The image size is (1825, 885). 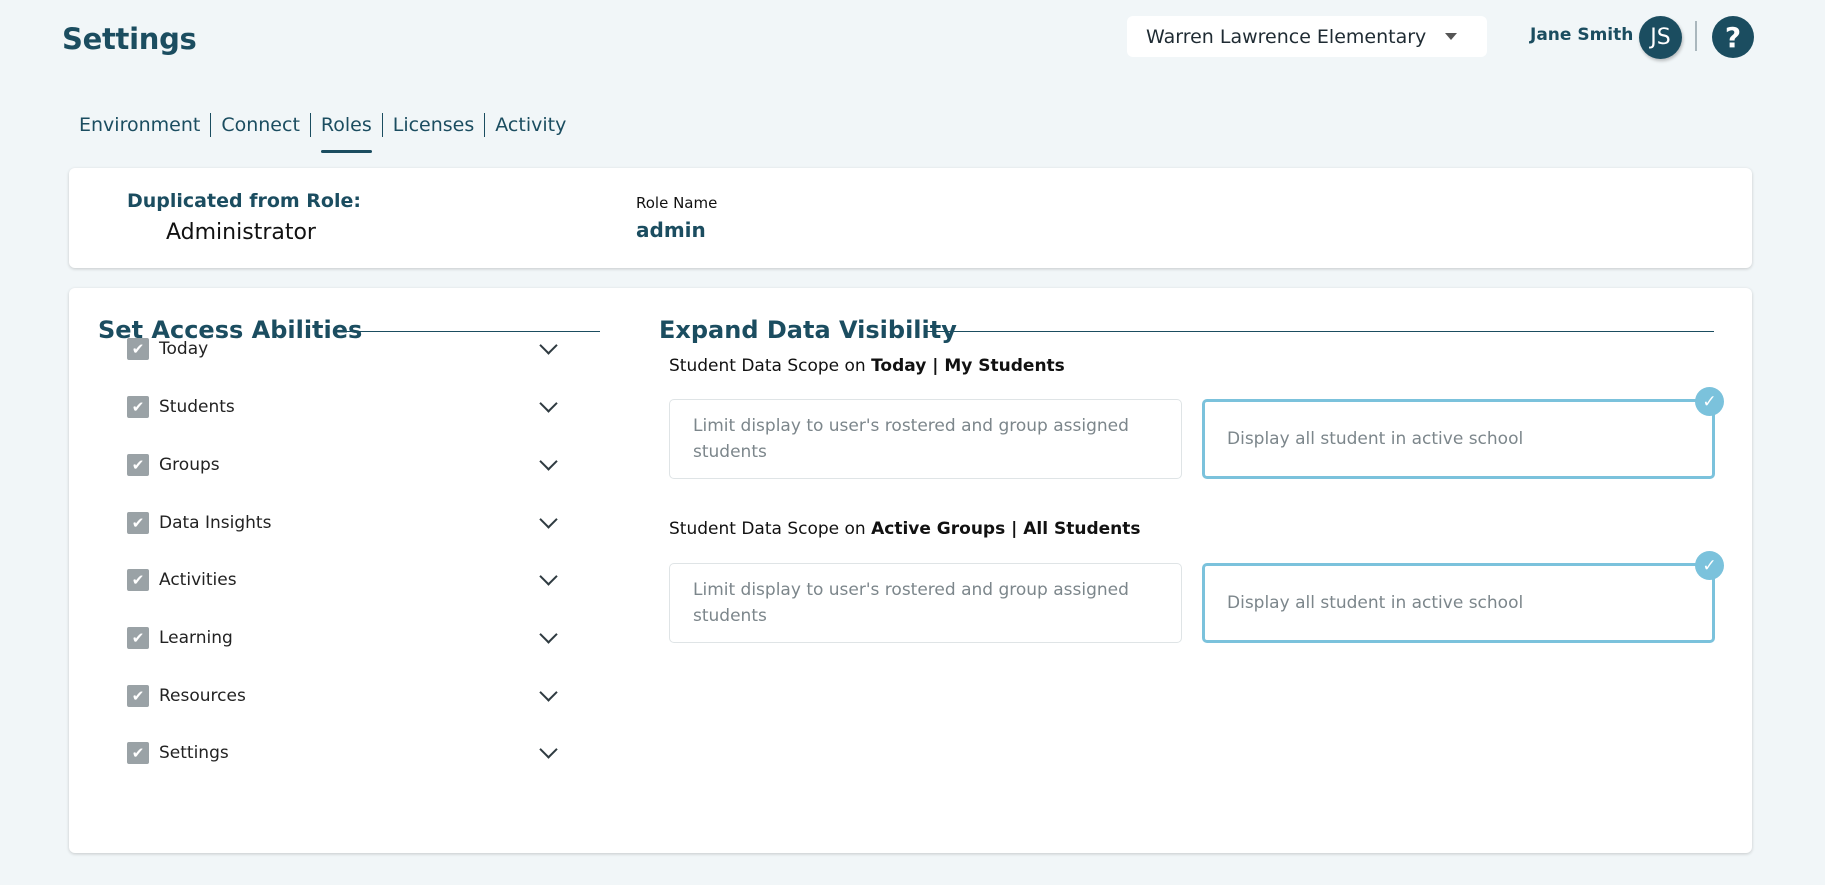 What do you see at coordinates (348, 753) in the screenshot?
I see `access-item-settings: ✔ Settings` at bounding box center [348, 753].